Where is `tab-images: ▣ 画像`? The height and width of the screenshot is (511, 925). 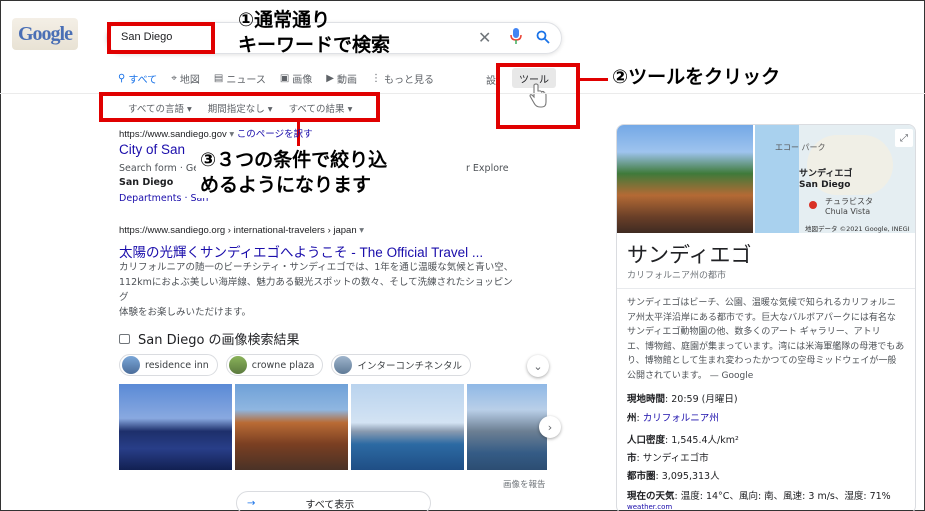
tab-images: ▣ 画像 is located at coordinates (296, 78).